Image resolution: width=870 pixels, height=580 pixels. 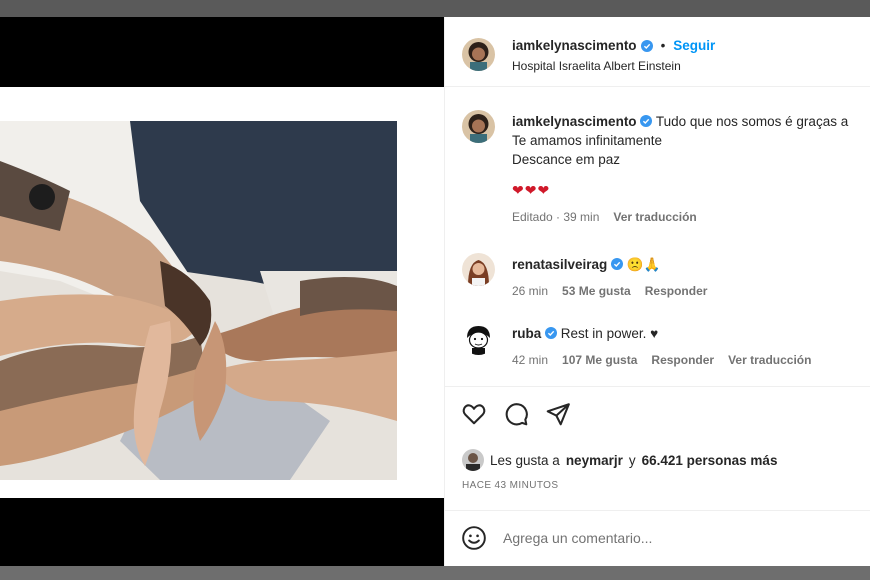 I want to click on likes-others: 66.421 personas más, so click(x=710, y=460).